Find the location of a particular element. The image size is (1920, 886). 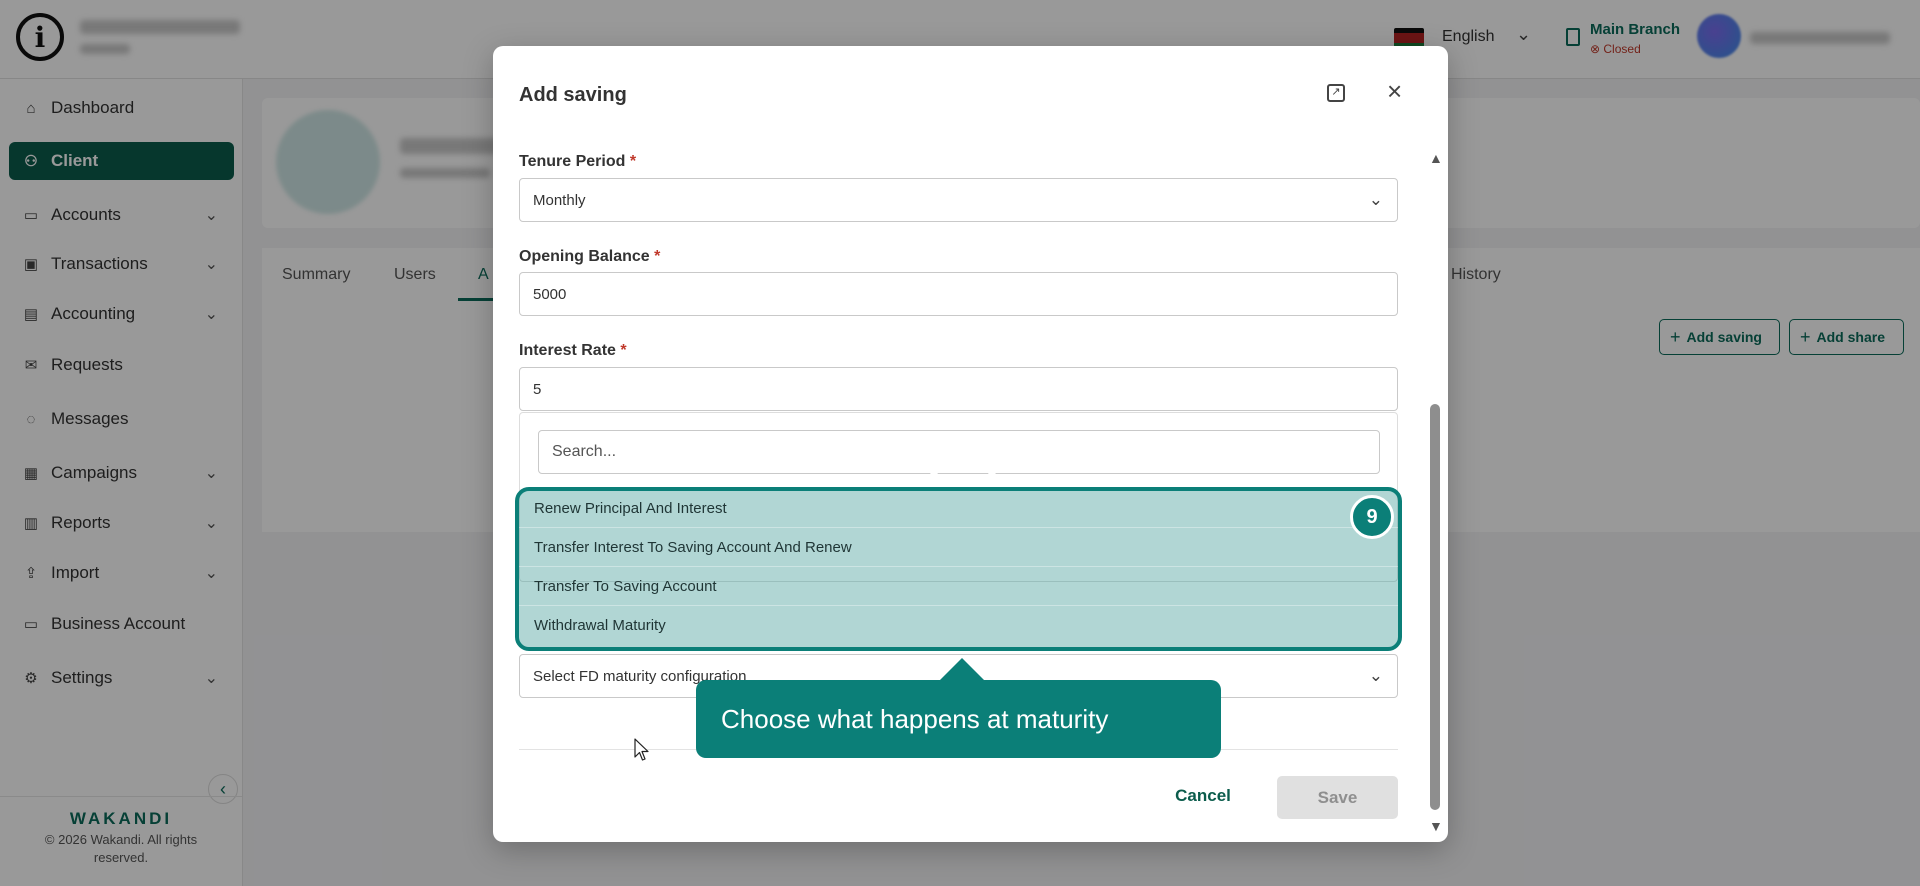

tenure-period-label: Tenure Period * is located at coordinates (578, 161).